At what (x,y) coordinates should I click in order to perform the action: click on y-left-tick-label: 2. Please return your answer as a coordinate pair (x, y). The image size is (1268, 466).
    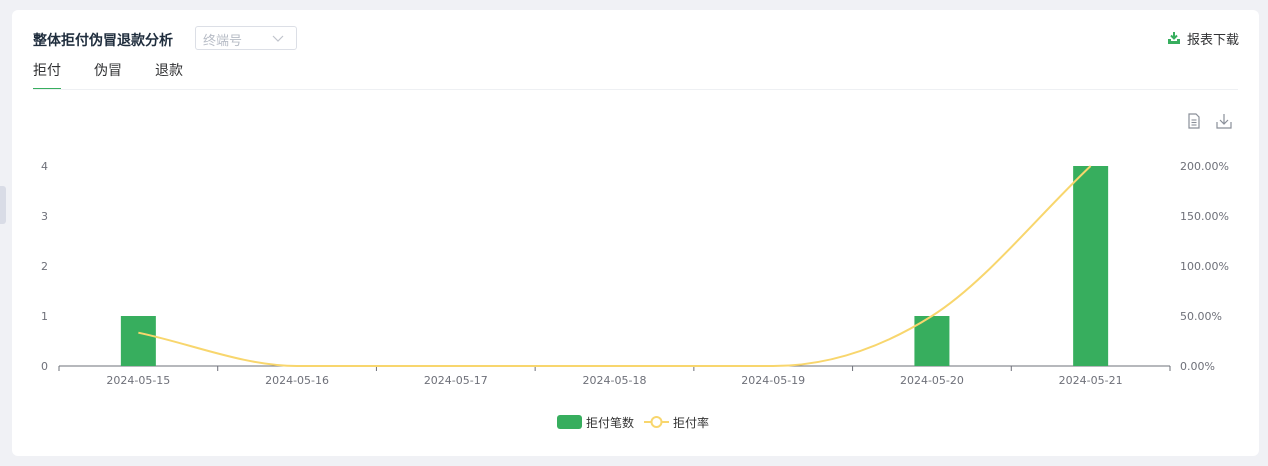
    Looking at the image, I should click on (44, 266).